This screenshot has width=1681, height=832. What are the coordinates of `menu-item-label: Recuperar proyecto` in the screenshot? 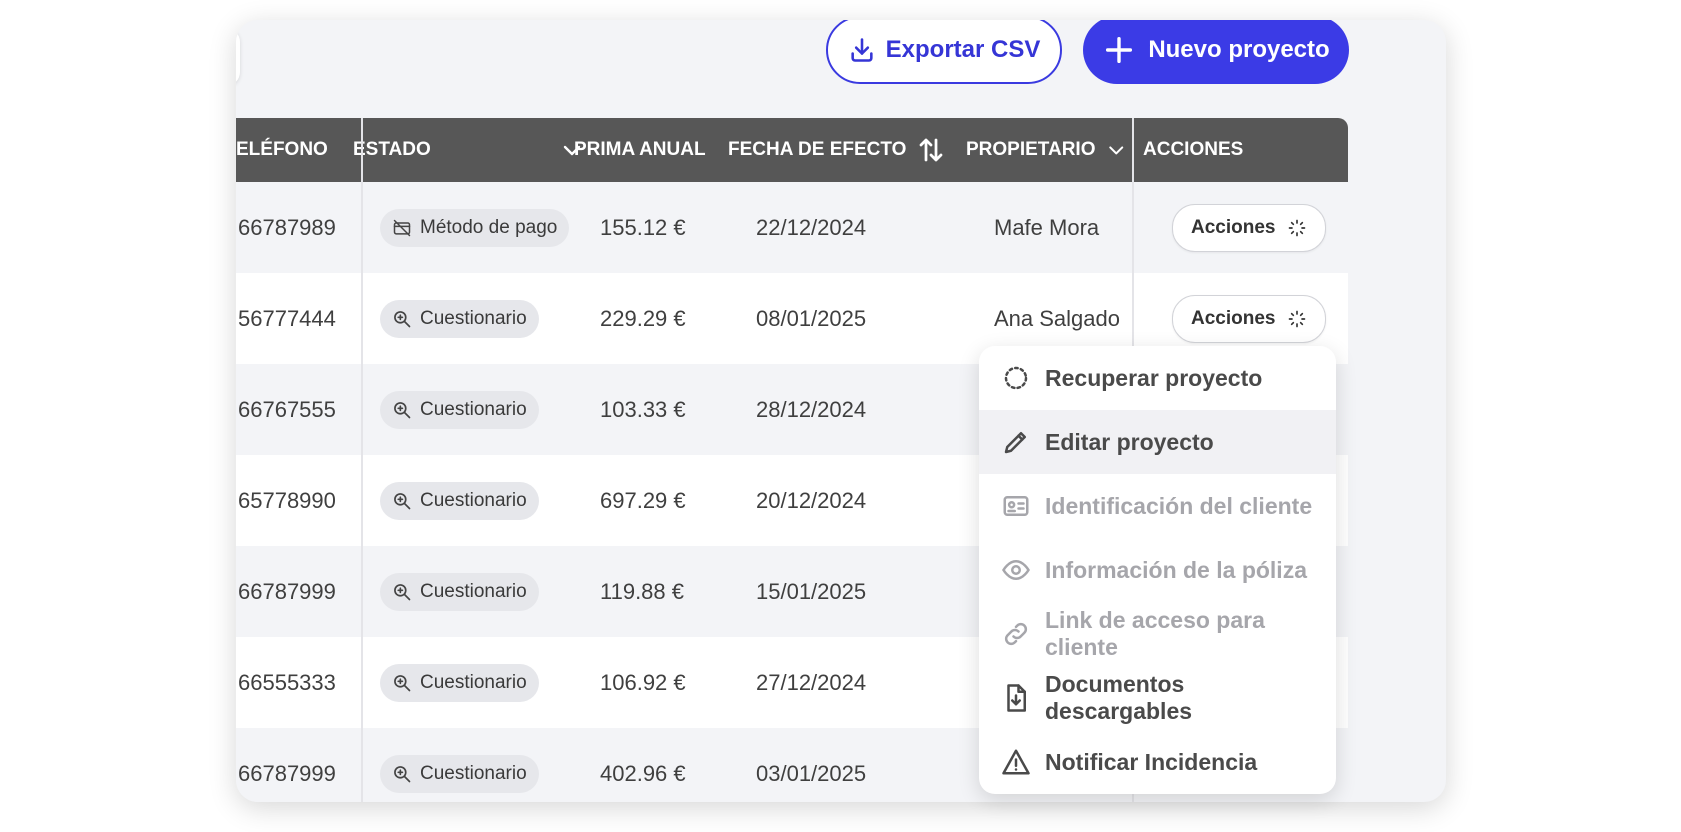 It's located at (1154, 377).